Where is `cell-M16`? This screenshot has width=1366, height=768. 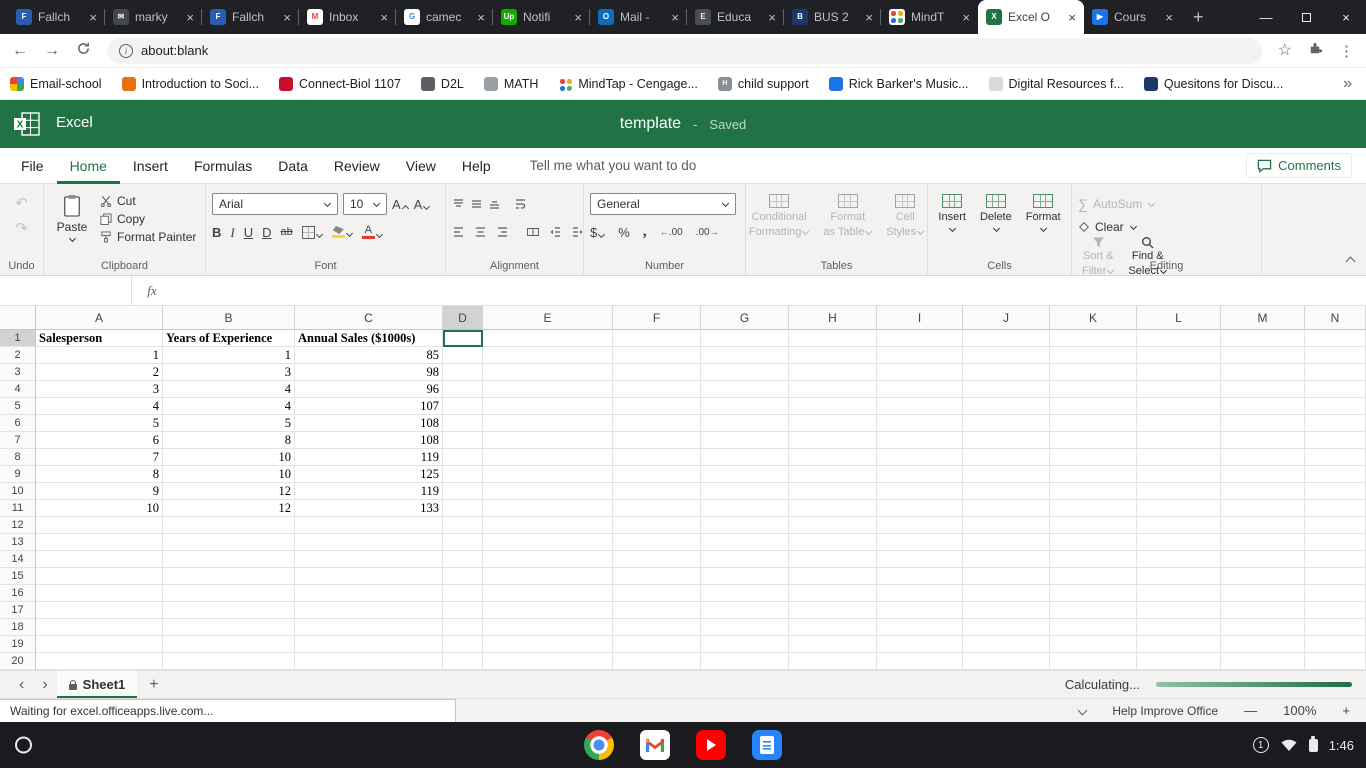
cell-M16 is located at coordinates (1263, 593).